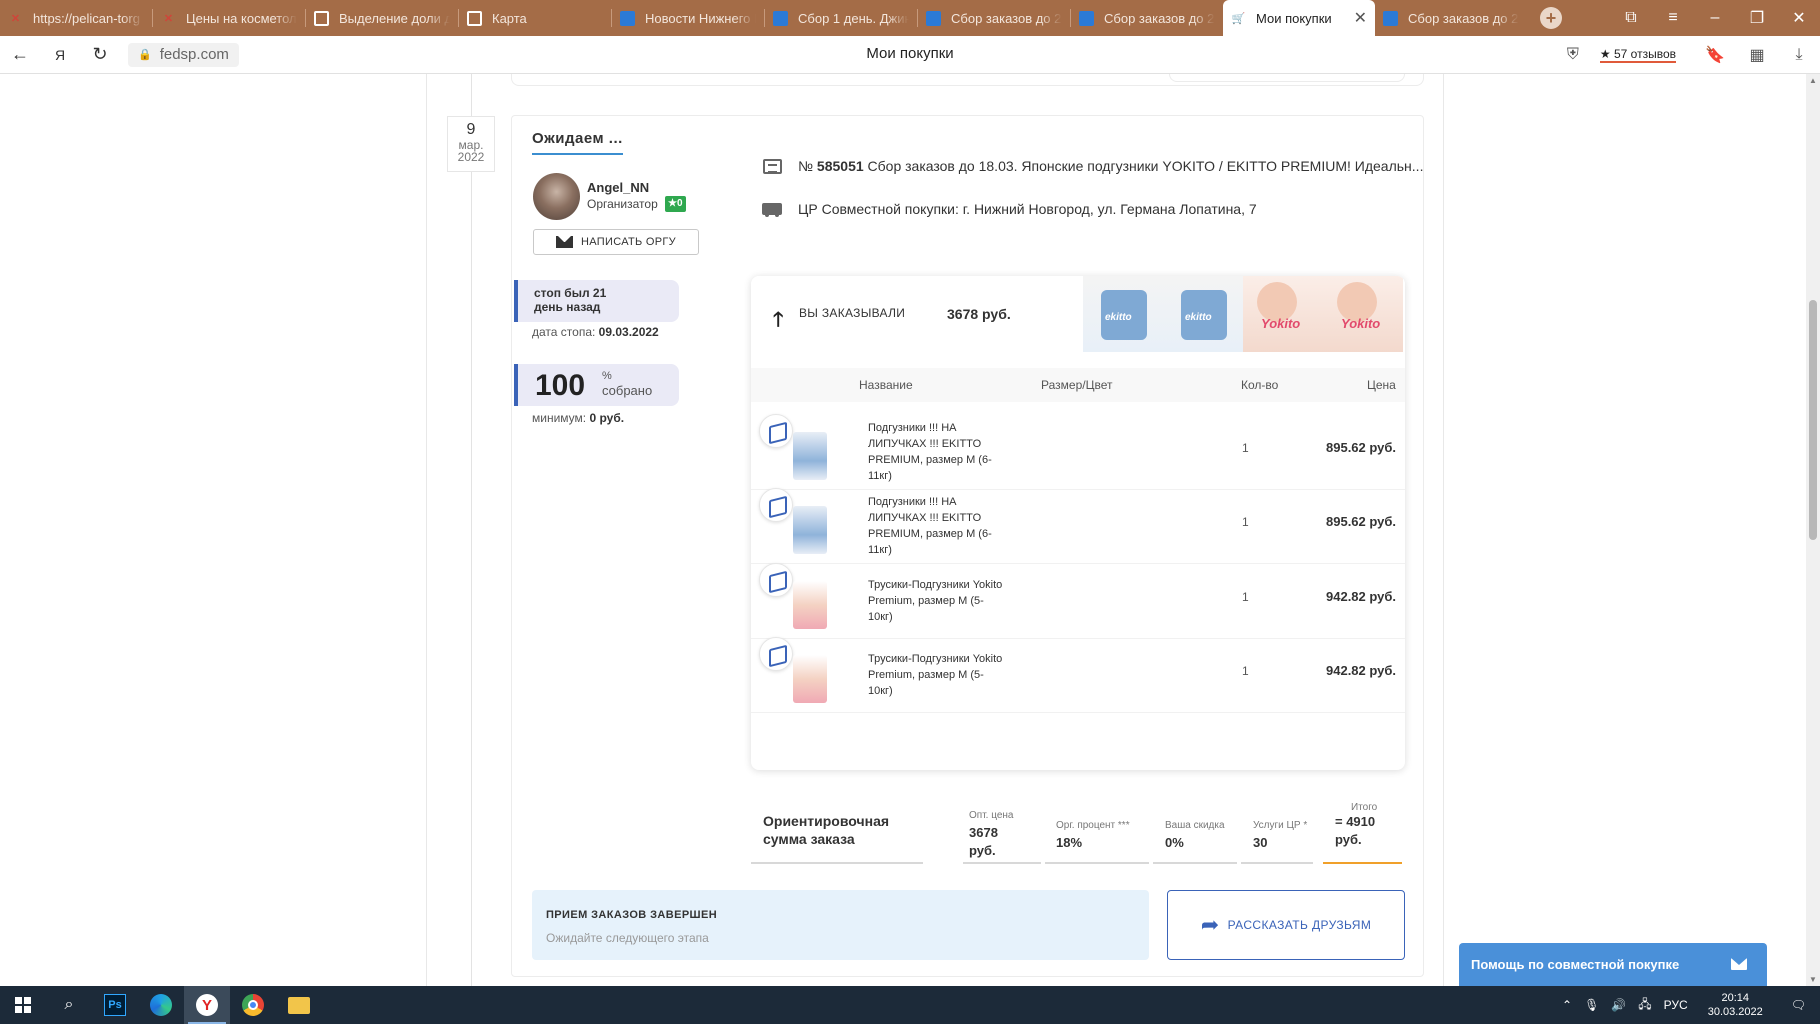 The image size is (1820, 1024). Describe the element at coordinates (1631, 18) in the screenshot. I see `tabs-menu-icon: ⧉` at that location.